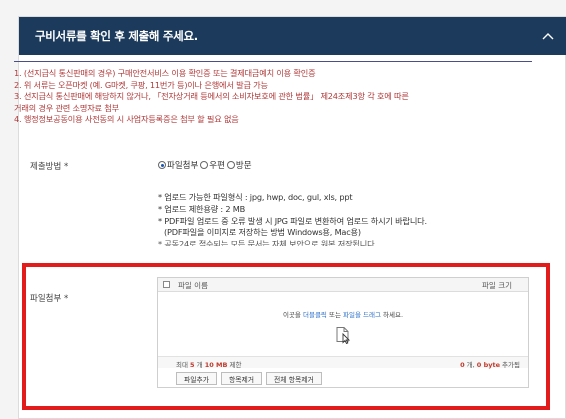 The height and width of the screenshot is (419, 566). What do you see at coordinates (216, 365) in the screenshot?
I see `limit-size: 10 MB` at bounding box center [216, 365].